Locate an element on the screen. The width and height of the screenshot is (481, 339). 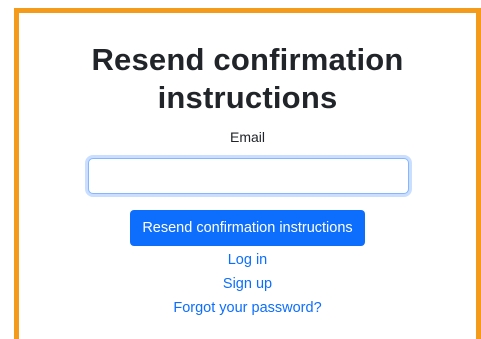
email-field is located at coordinates (248, 176).